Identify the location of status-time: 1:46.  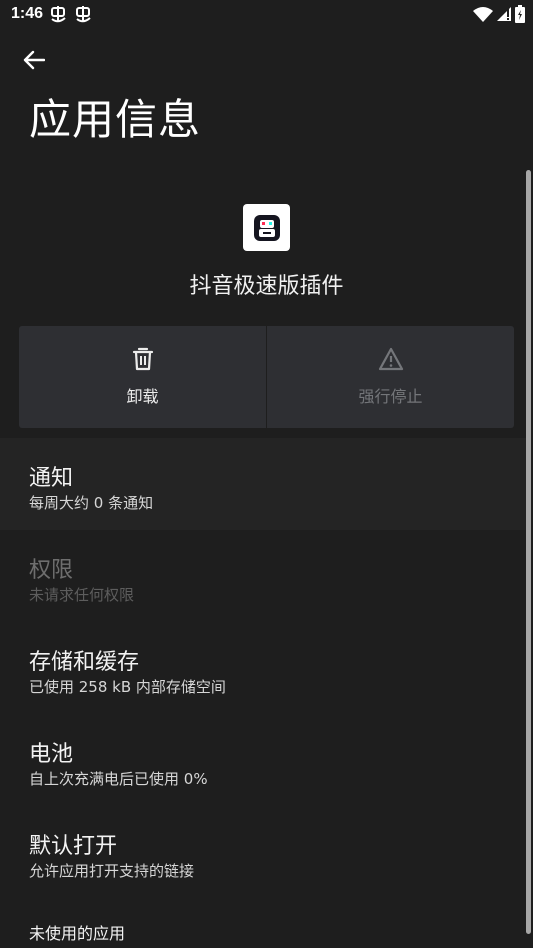
(27, 13).